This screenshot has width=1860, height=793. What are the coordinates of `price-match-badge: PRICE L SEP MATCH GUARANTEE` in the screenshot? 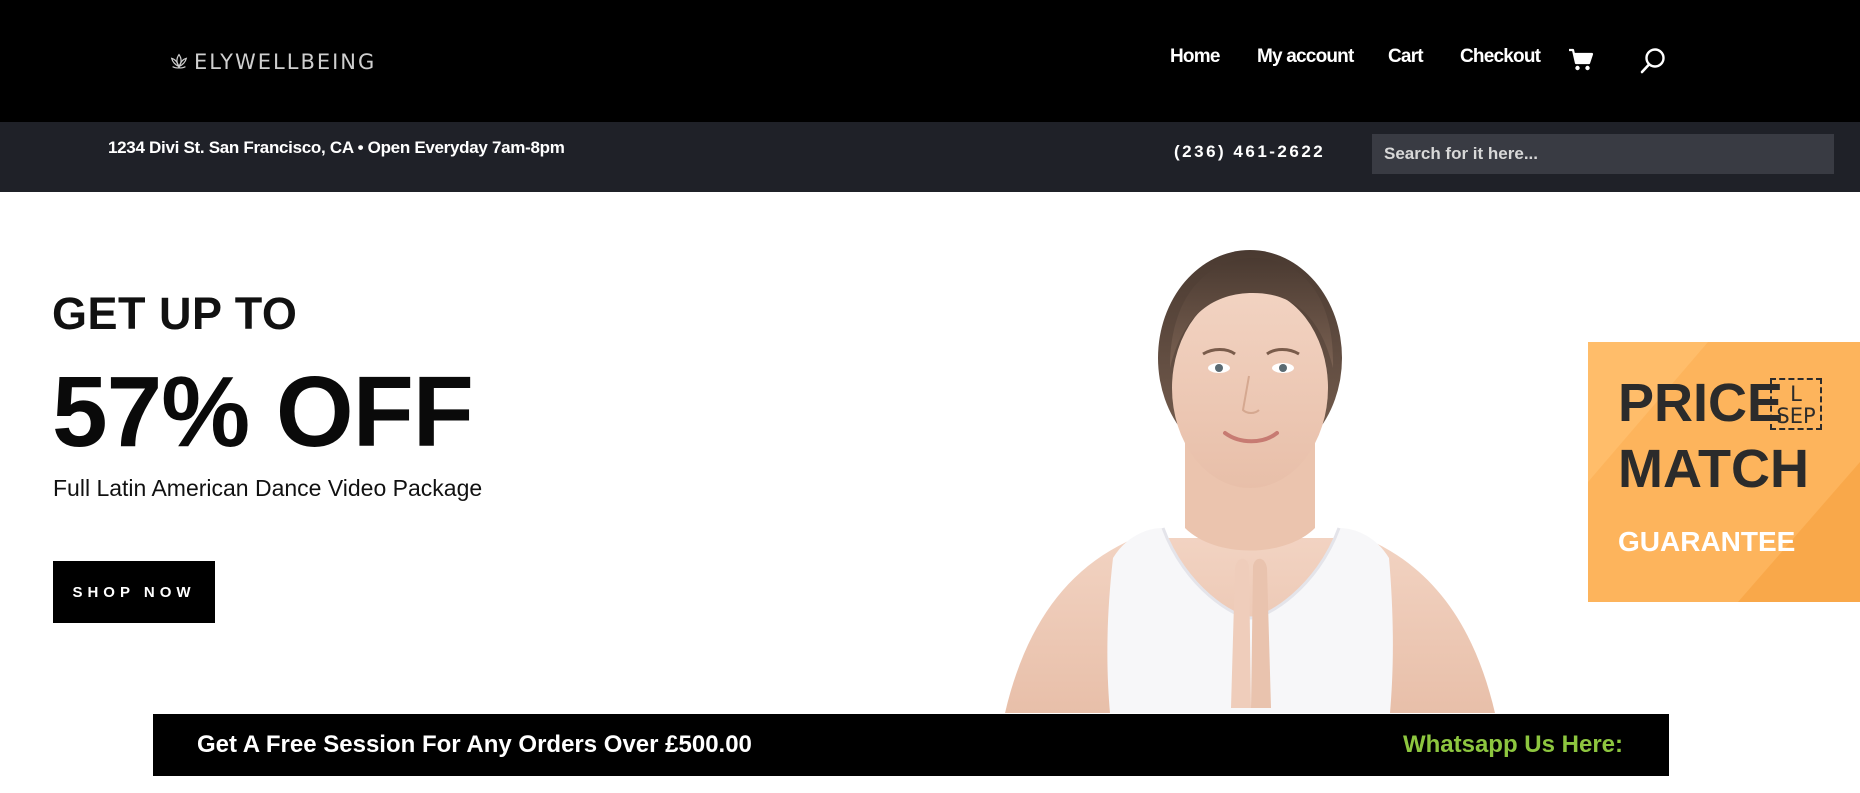 It's located at (1724, 472).